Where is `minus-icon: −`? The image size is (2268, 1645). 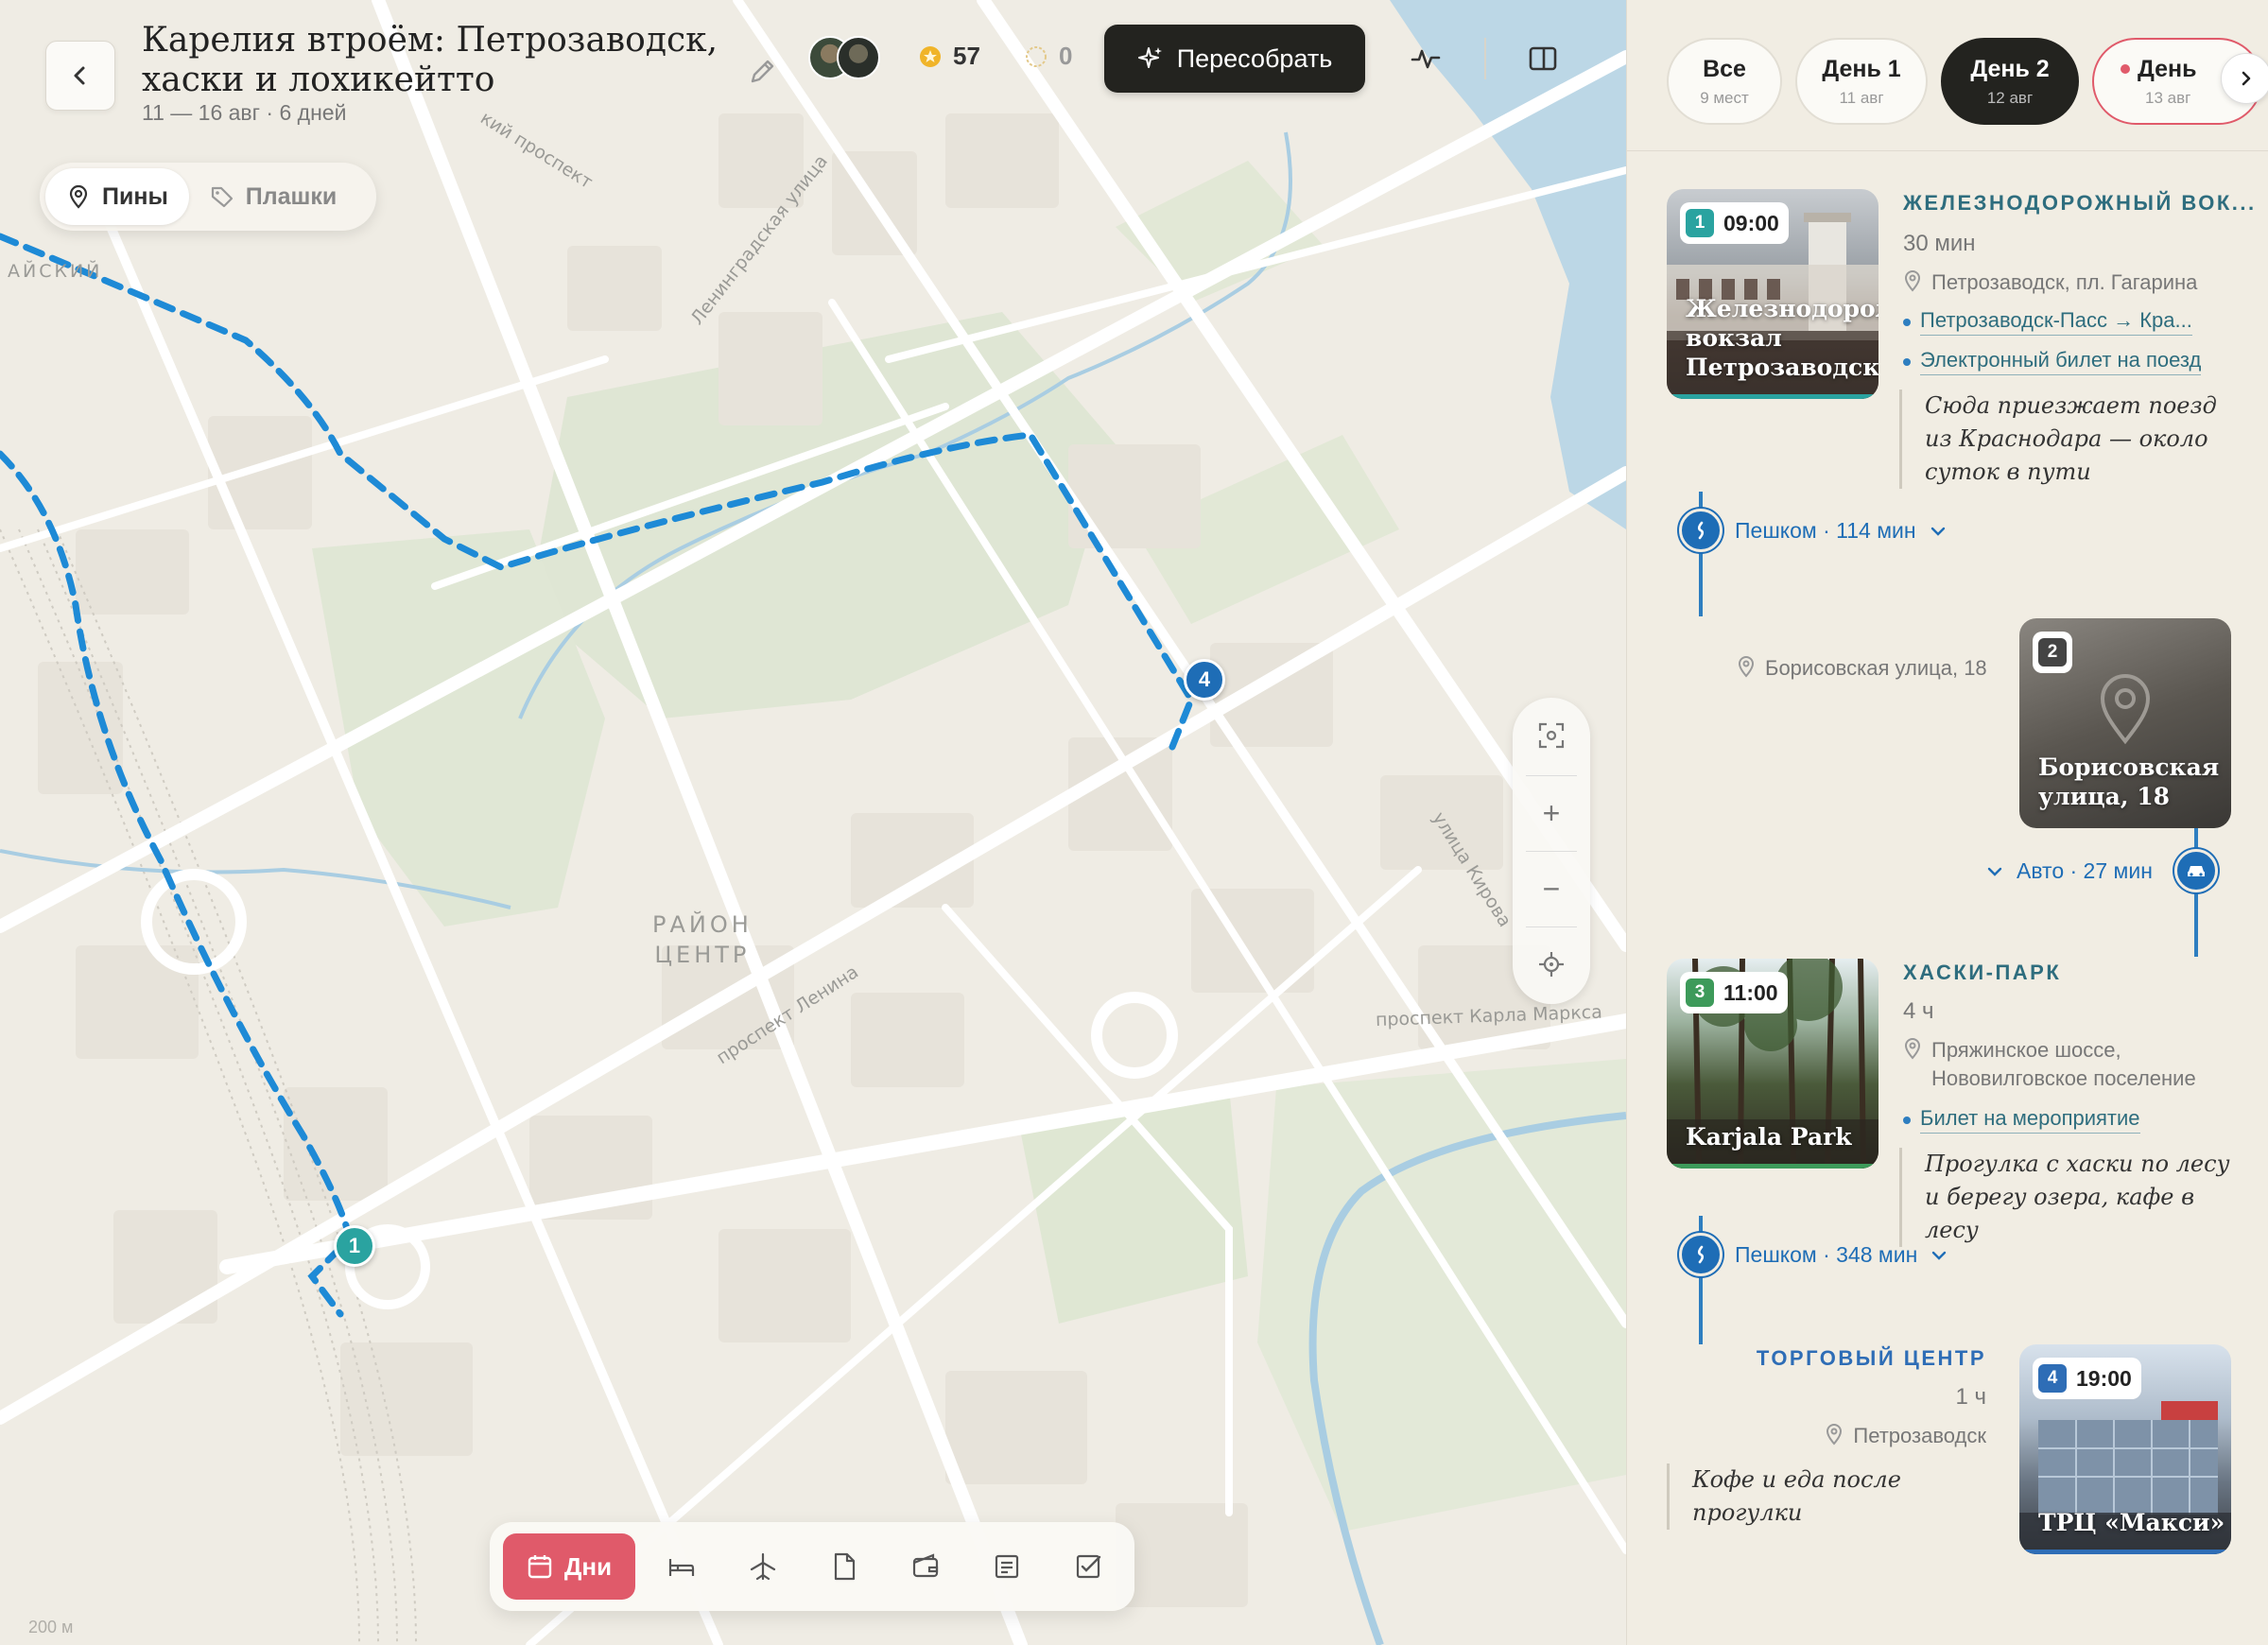 minus-icon: − is located at coordinates (1551, 888).